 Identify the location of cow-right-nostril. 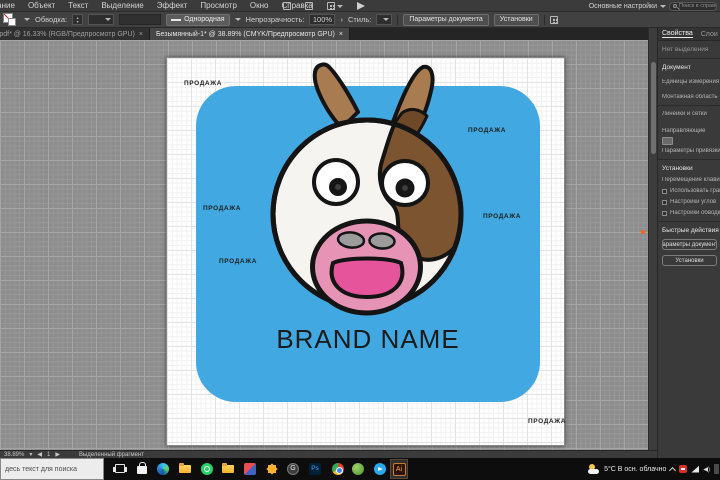
(382, 241).